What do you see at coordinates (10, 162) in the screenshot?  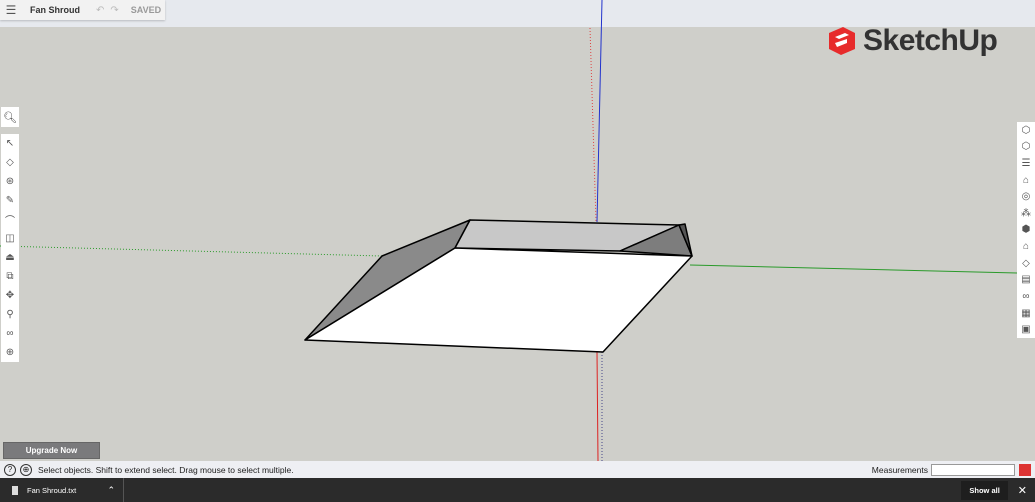 I see `eraser-tool-icon: ◇` at bounding box center [10, 162].